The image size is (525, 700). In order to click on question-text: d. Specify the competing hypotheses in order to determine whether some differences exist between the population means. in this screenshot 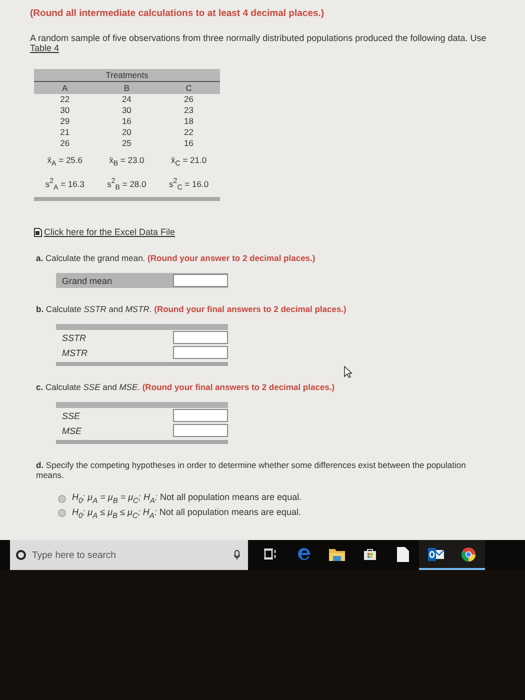, I will do `click(251, 470)`.